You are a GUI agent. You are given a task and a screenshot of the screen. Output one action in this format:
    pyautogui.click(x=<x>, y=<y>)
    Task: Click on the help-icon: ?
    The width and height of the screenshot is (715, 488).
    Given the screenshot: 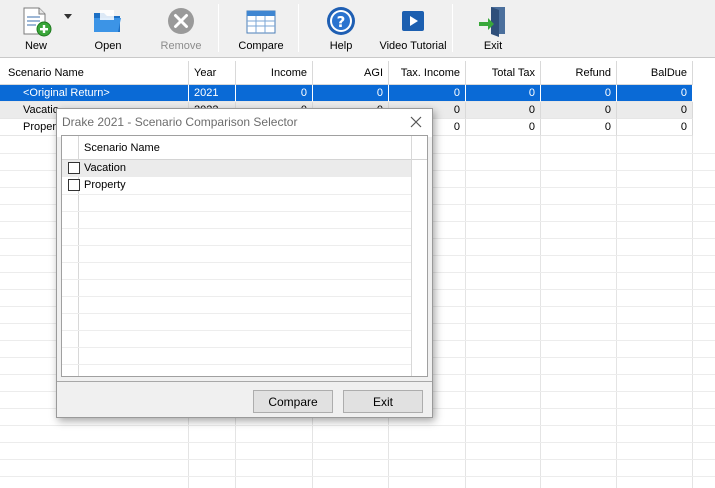 What is the action you would take?
    pyautogui.click(x=341, y=21)
    